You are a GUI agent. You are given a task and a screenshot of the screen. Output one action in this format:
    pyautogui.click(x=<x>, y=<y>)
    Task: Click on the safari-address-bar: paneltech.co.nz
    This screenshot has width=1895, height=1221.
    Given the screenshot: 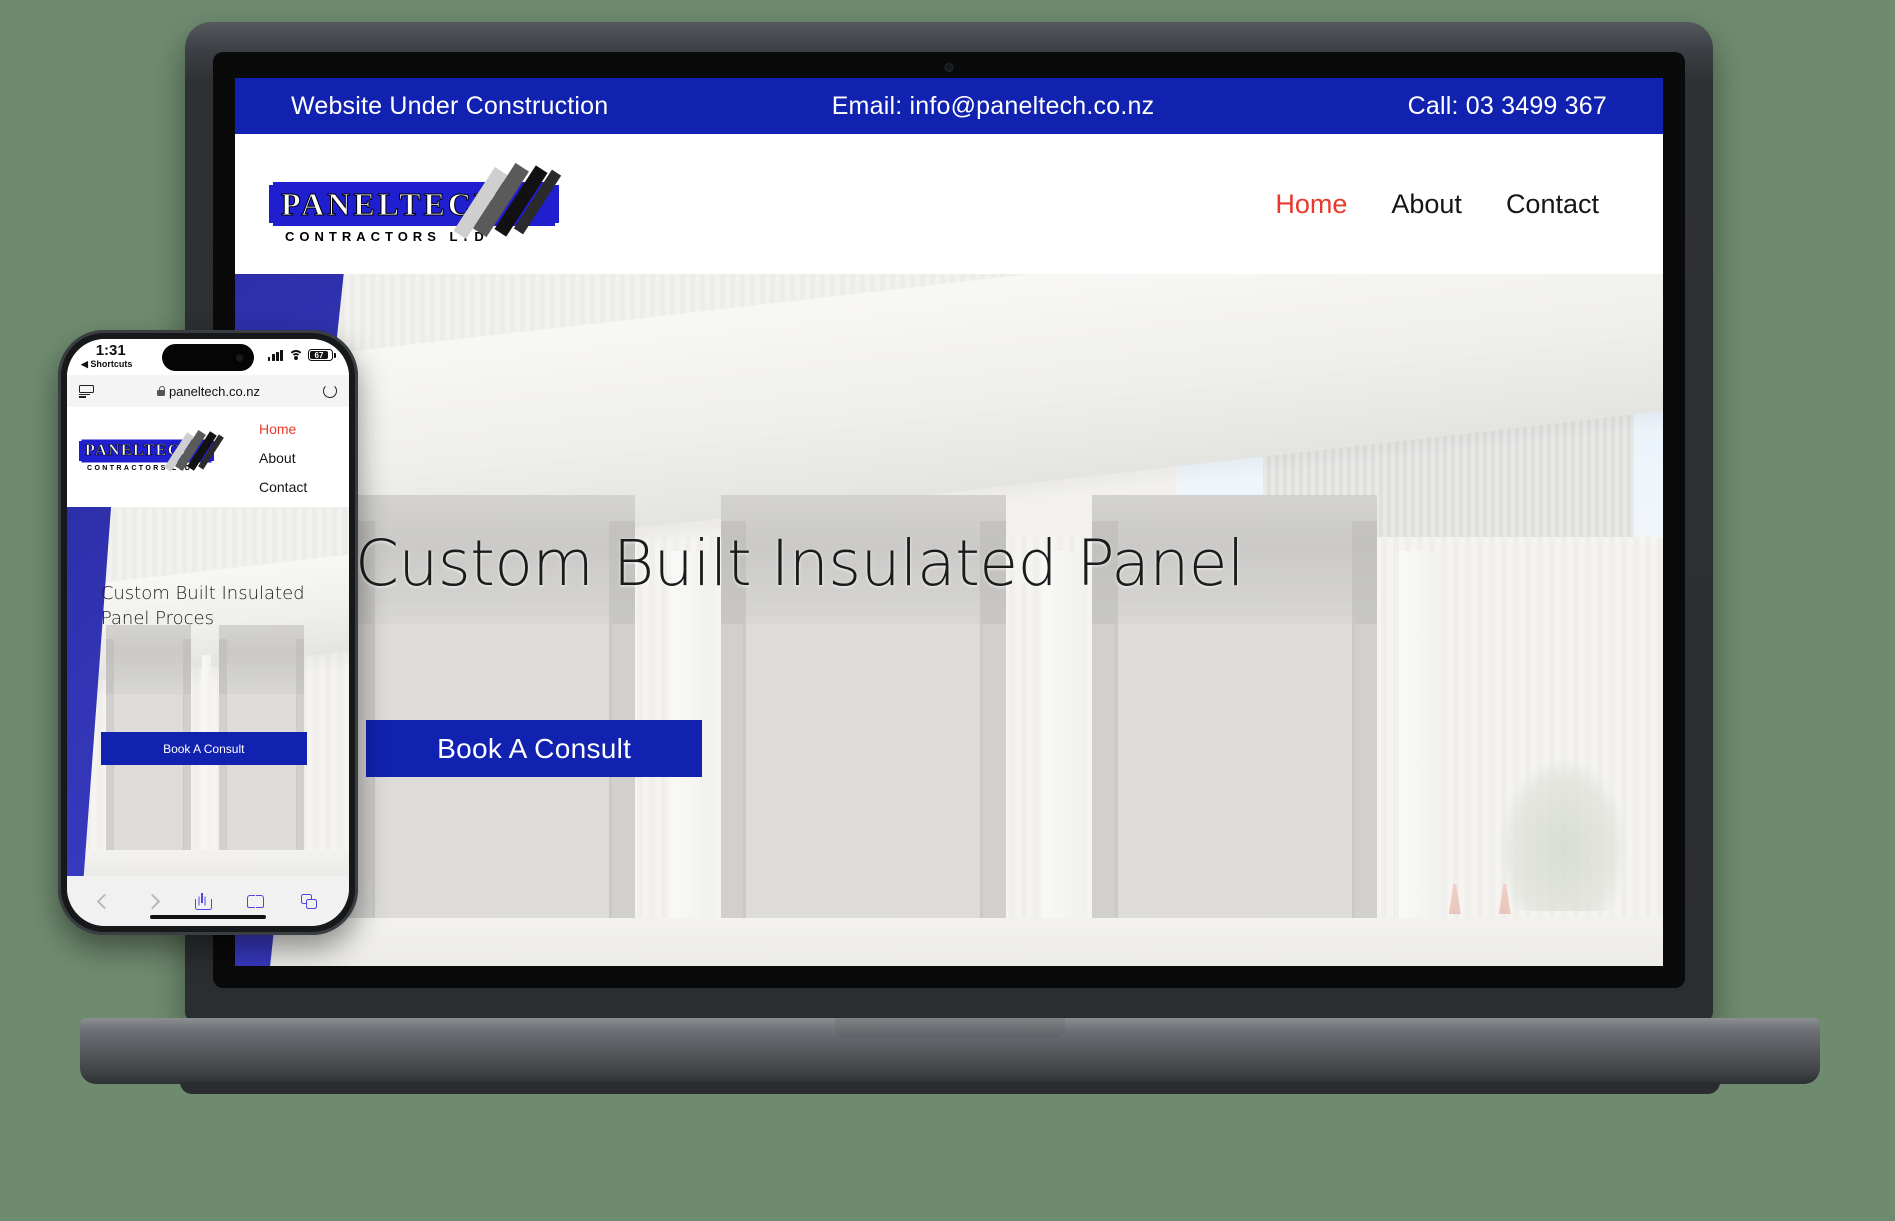 What is the action you would take?
    pyautogui.click(x=208, y=391)
    